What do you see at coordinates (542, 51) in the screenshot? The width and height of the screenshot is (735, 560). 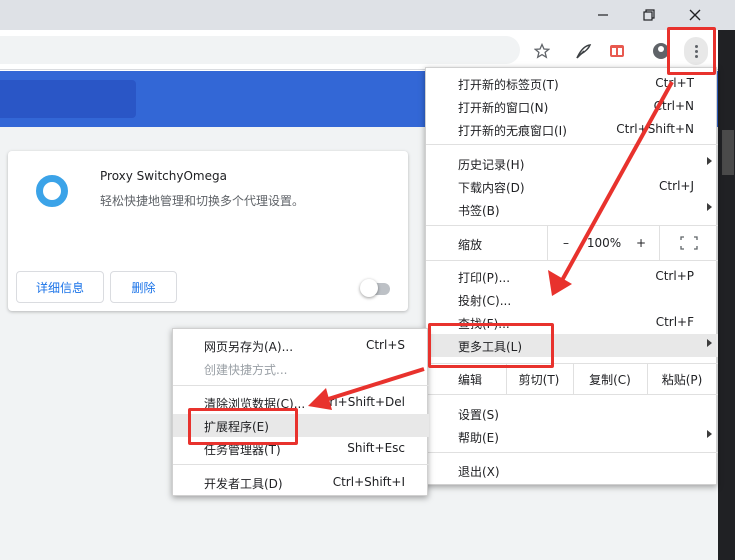 I see `star-icon` at bounding box center [542, 51].